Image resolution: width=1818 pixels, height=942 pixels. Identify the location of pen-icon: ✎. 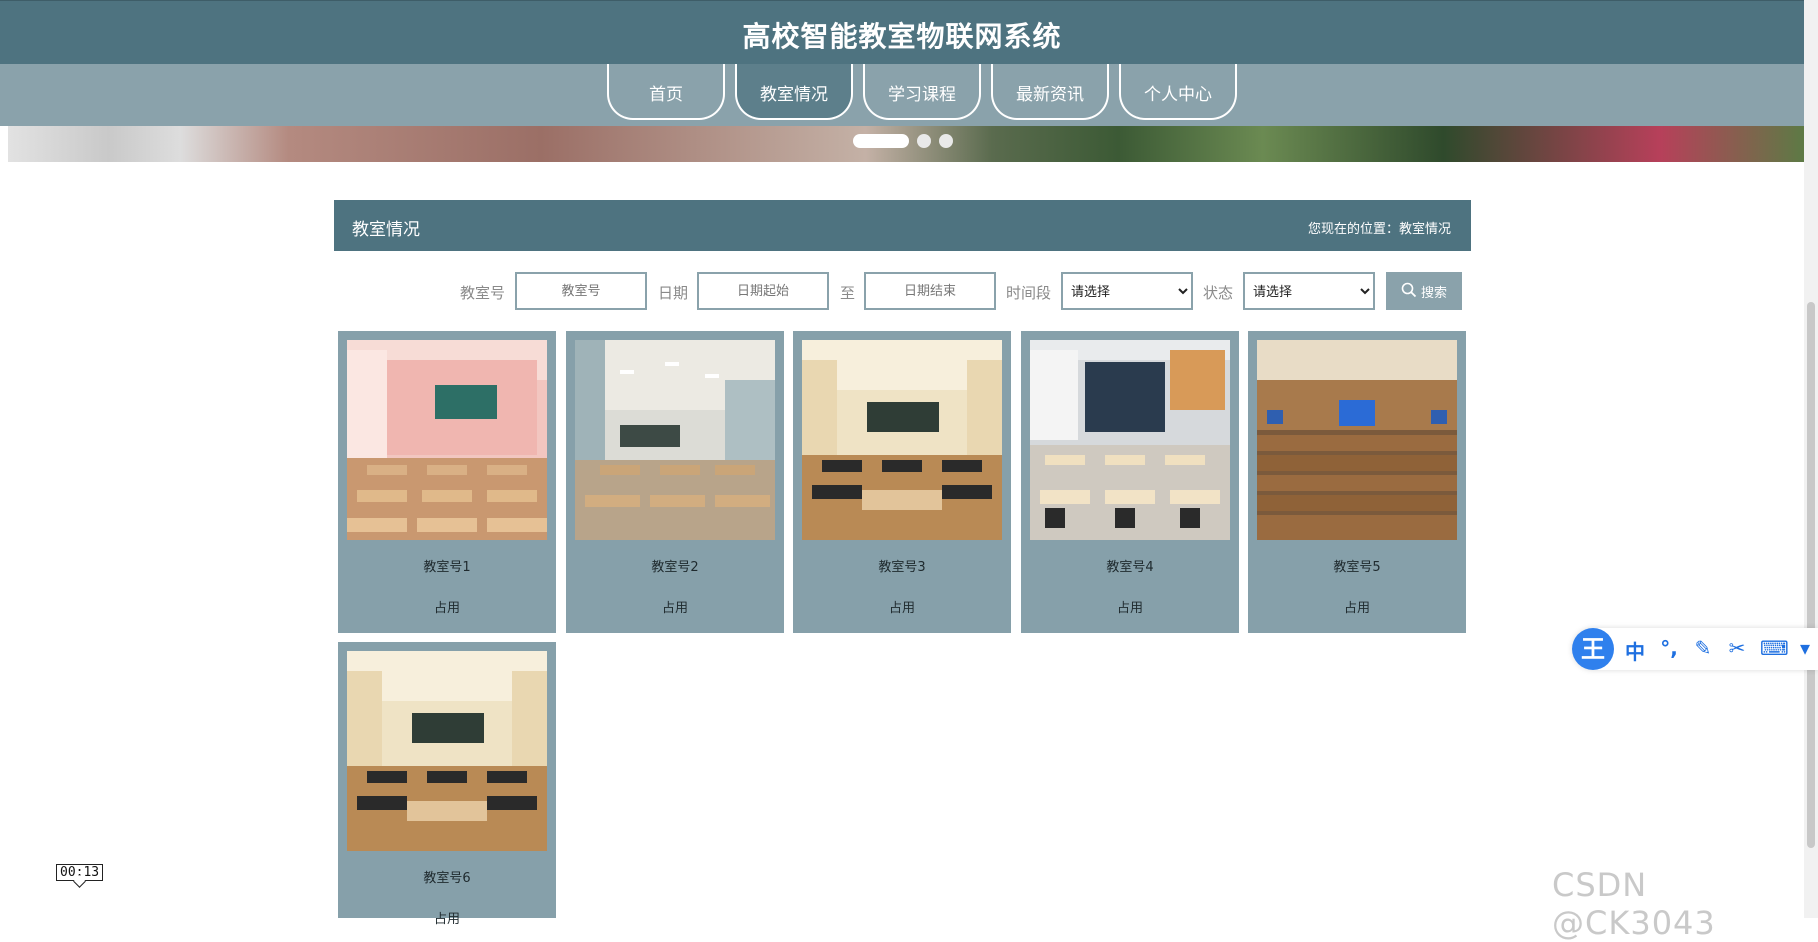
(1703, 650).